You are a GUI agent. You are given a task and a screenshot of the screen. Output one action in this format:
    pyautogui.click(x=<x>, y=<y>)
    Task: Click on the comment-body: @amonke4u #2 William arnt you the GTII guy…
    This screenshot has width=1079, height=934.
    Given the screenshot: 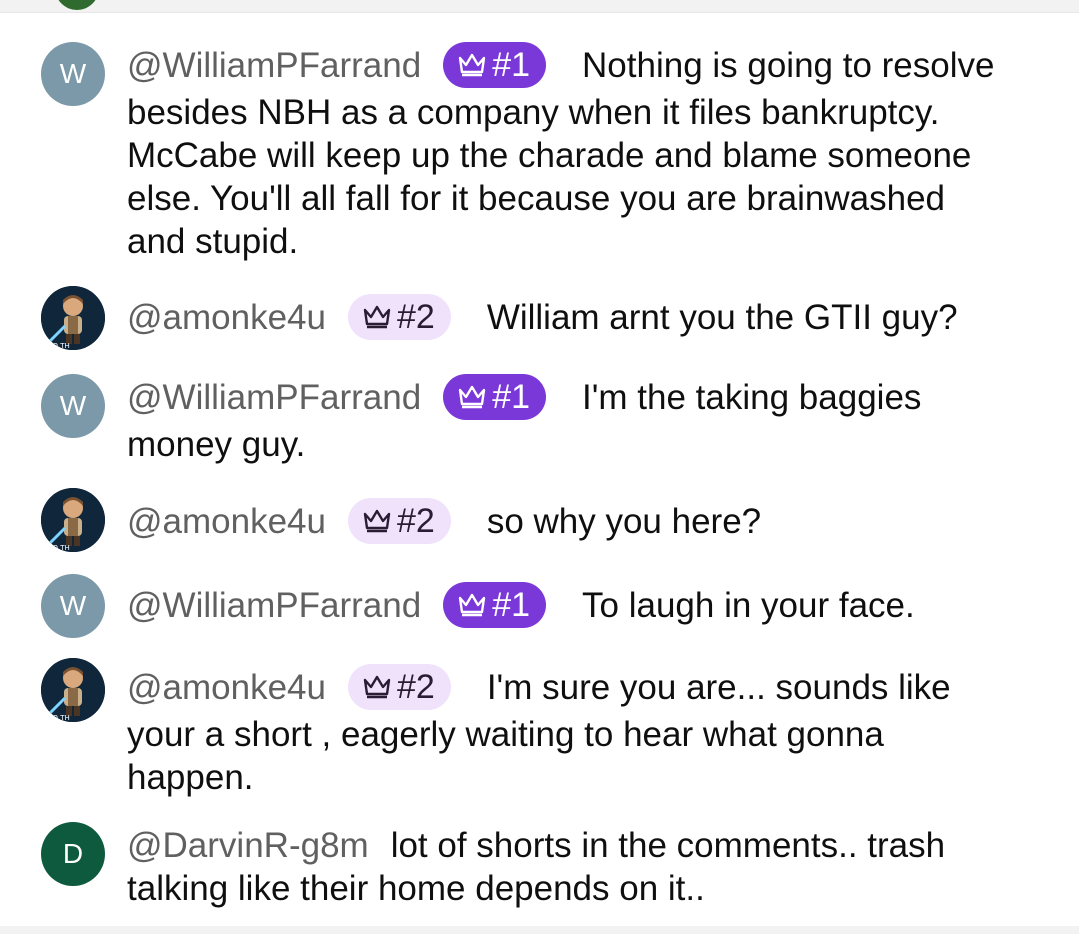 What is the action you would take?
    pyautogui.click(x=567, y=318)
    